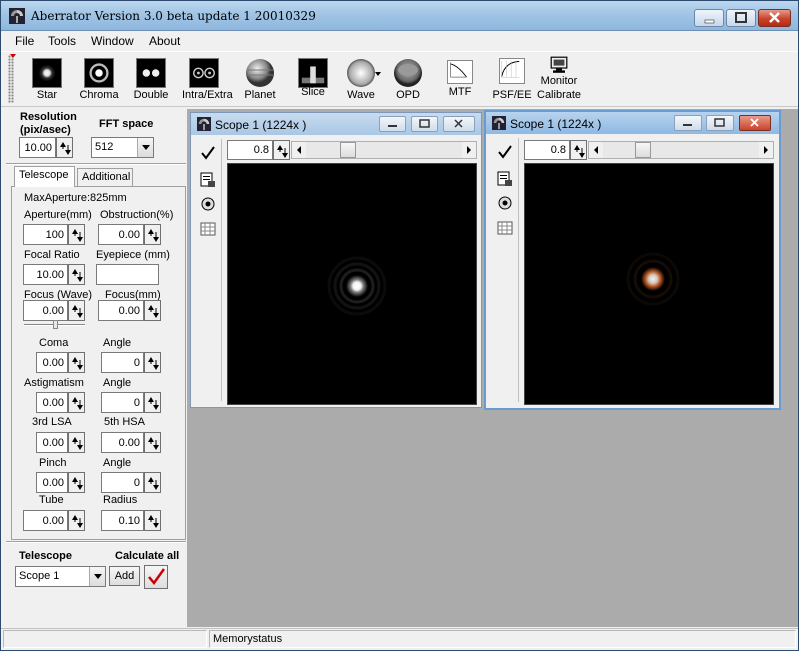 The image size is (799, 651). I want to click on coma-angle-field, so click(122, 362).